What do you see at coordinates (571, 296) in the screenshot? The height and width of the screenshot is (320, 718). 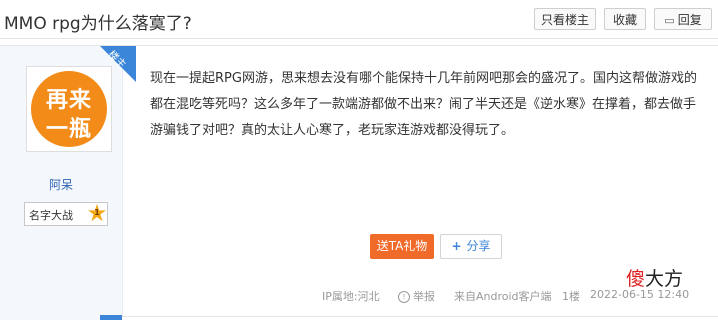 I see `floor-number: 1楼` at bounding box center [571, 296].